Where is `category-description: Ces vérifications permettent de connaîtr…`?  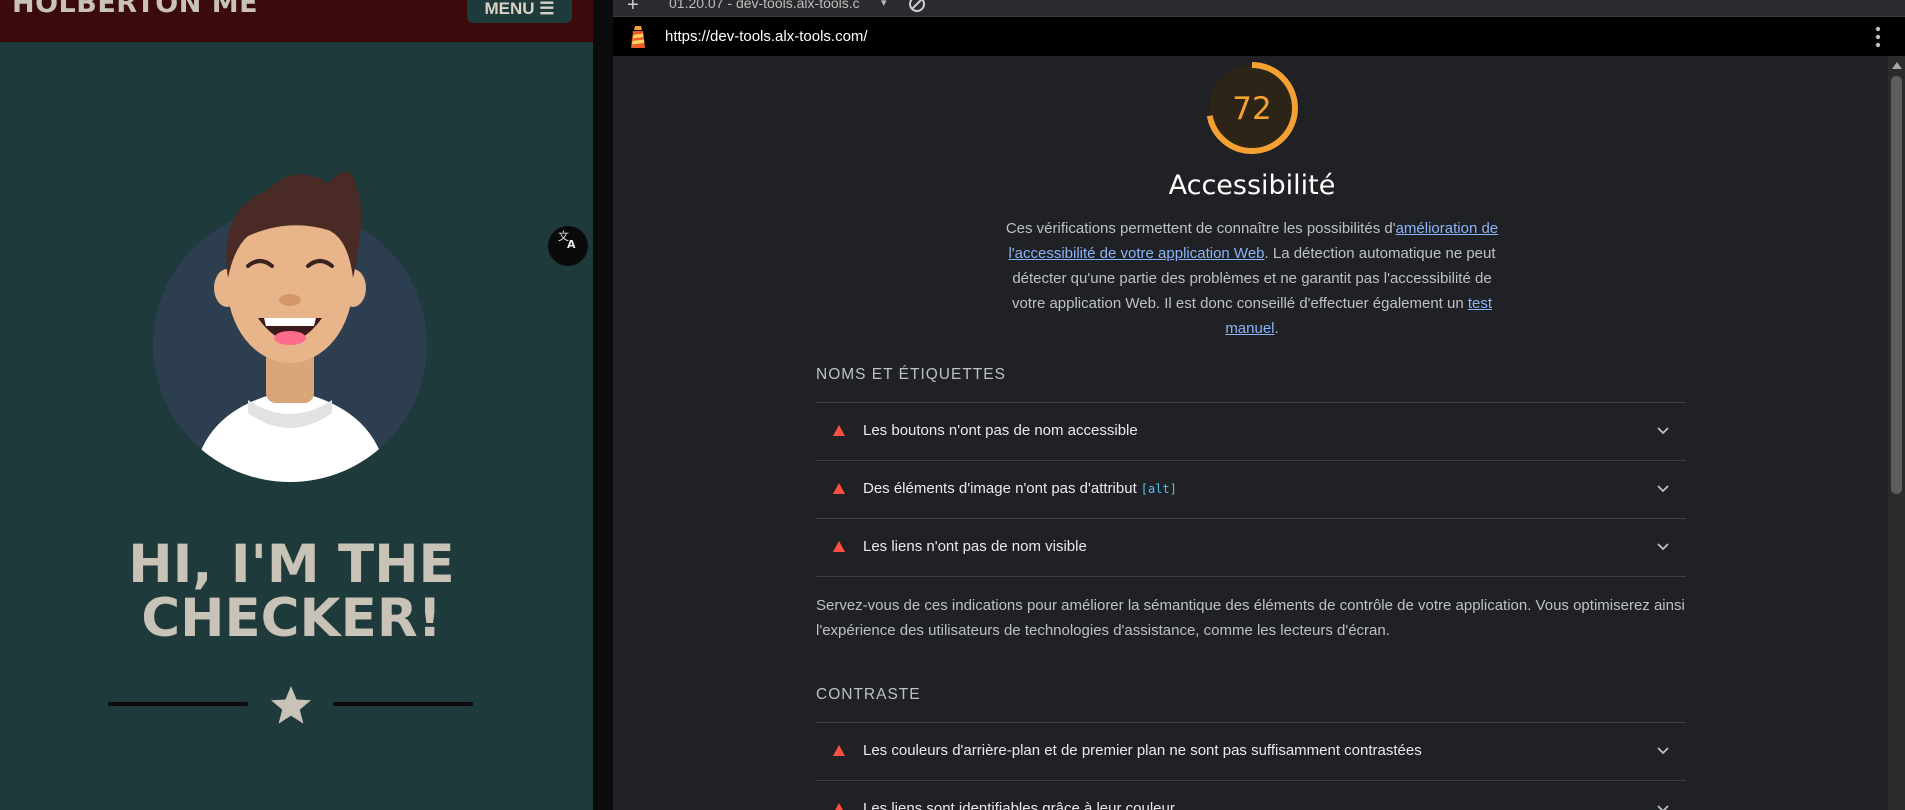 category-description: Ces vérifications permettent de connaîtr… is located at coordinates (1252, 278).